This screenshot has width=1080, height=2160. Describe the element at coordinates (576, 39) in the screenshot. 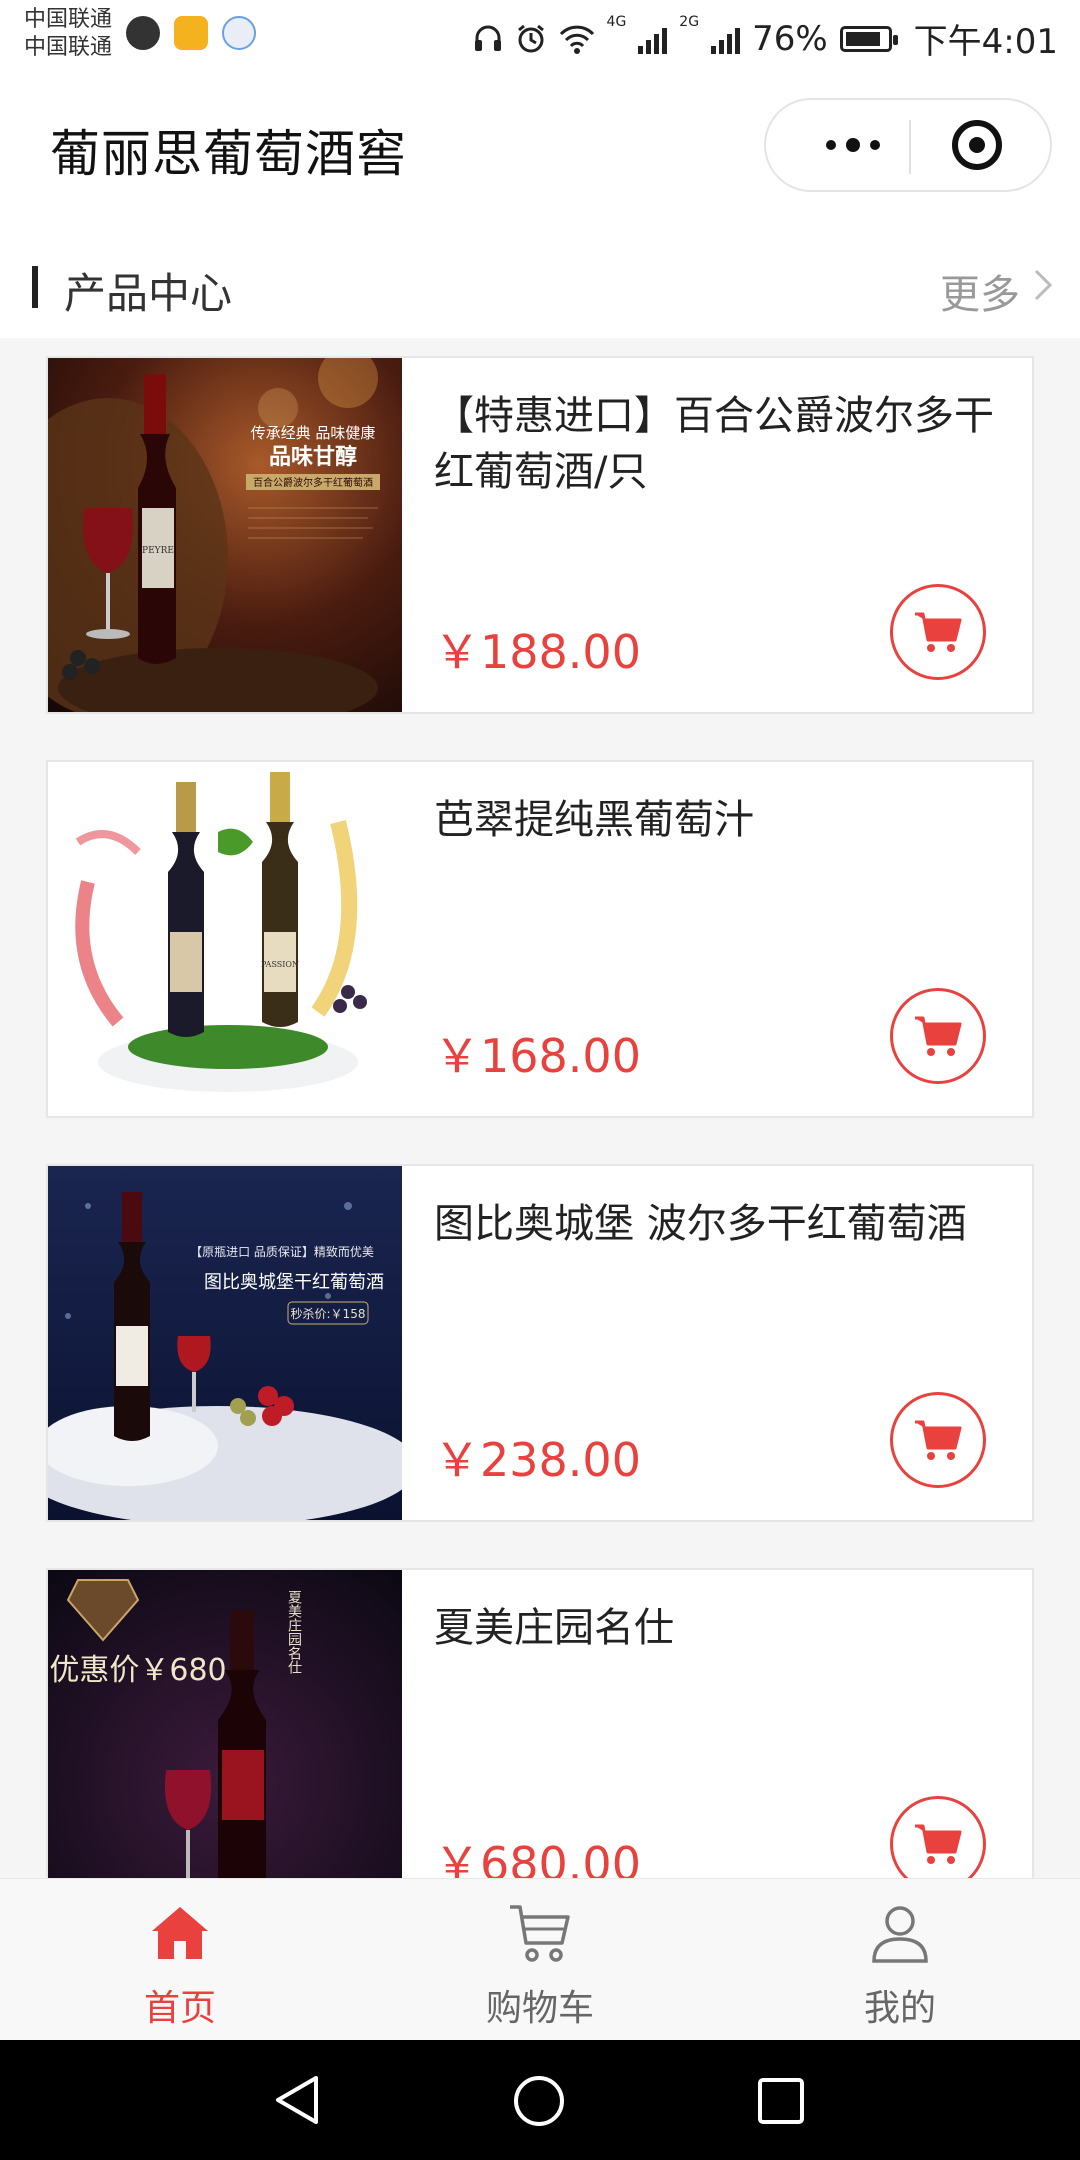

I see `wifi-icon` at that location.